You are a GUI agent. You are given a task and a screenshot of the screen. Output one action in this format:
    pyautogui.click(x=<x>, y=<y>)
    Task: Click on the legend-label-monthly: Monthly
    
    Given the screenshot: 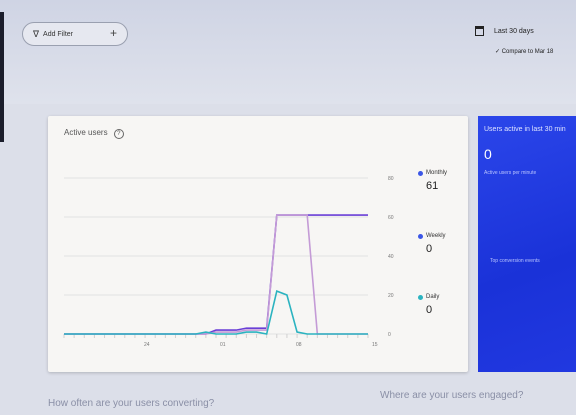 What is the action you would take?
    pyautogui.click(x=437, y=173)
    